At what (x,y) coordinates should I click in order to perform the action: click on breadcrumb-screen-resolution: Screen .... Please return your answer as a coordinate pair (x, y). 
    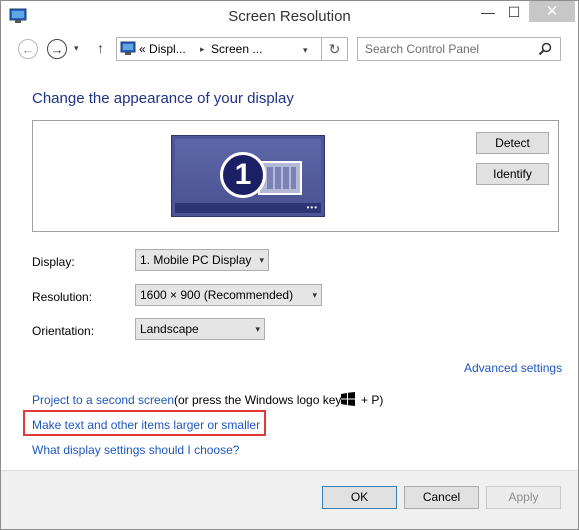
    Looking at the image, I should click on (236, 49).